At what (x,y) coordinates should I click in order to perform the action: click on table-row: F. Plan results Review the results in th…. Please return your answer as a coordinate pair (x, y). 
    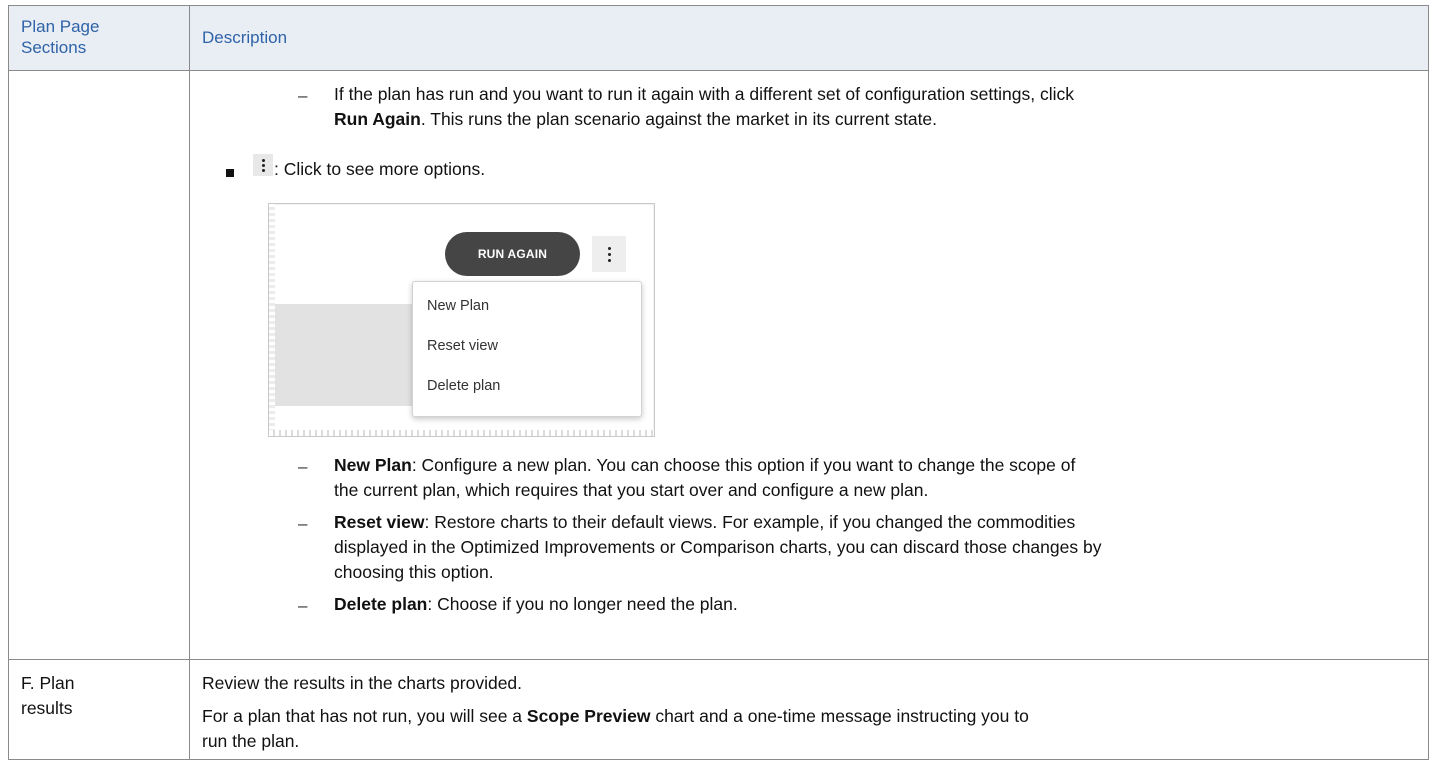
    Looking at the image, I should click on (718, 709).